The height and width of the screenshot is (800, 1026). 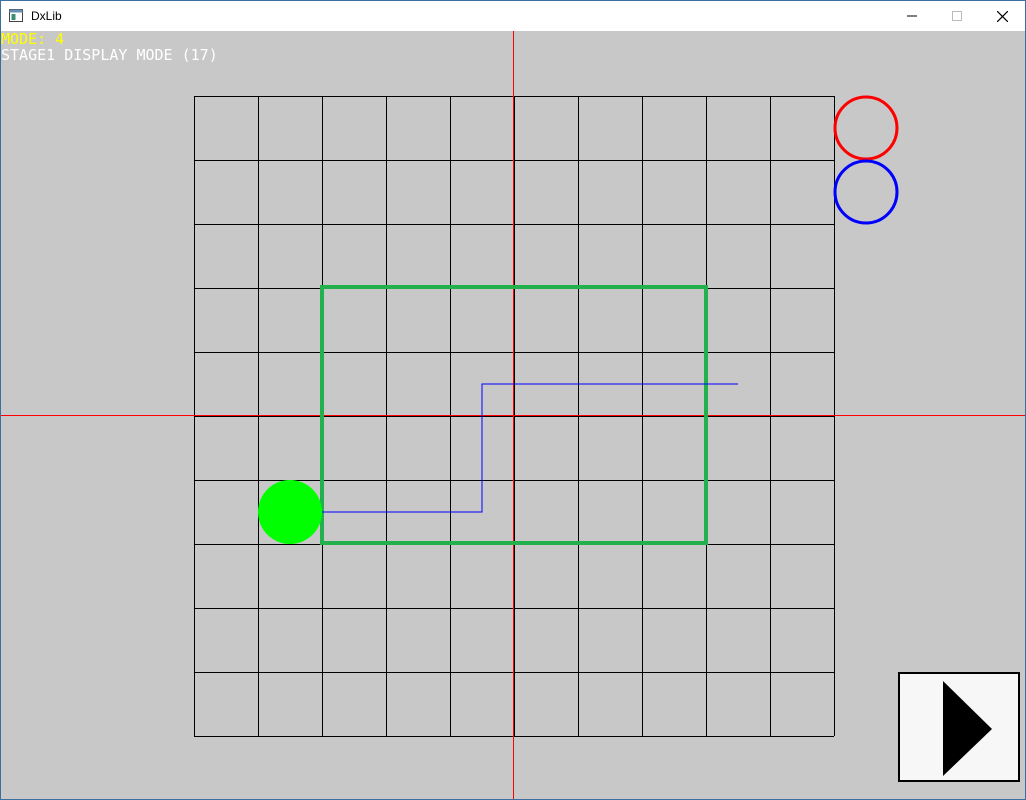 I want to click on maximize-icon, so click(x=957, y=16).